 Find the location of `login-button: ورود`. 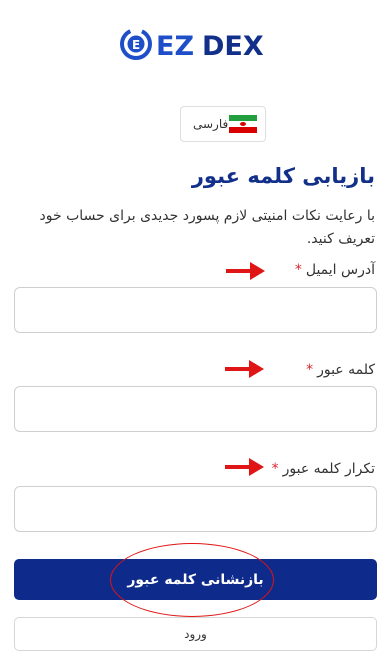

login-button: ورود is located at coordinates (195, 634).